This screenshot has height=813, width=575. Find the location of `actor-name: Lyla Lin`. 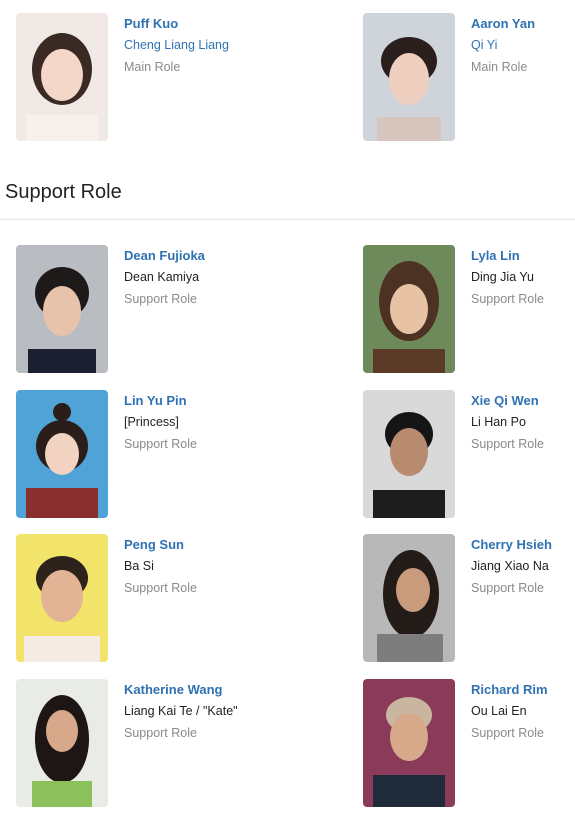

actor-name: Lyla Lin is located at coordinates (495, 255).